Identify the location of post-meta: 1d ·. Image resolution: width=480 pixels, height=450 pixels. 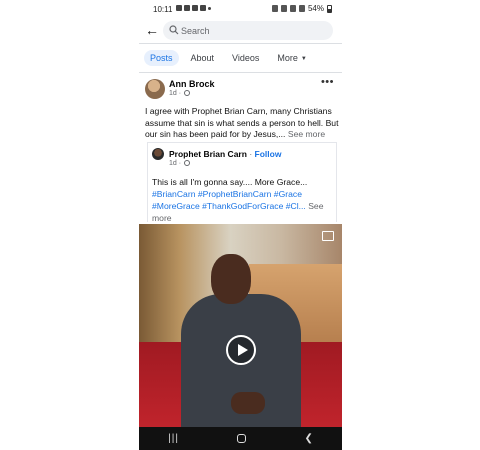
(180, 93).